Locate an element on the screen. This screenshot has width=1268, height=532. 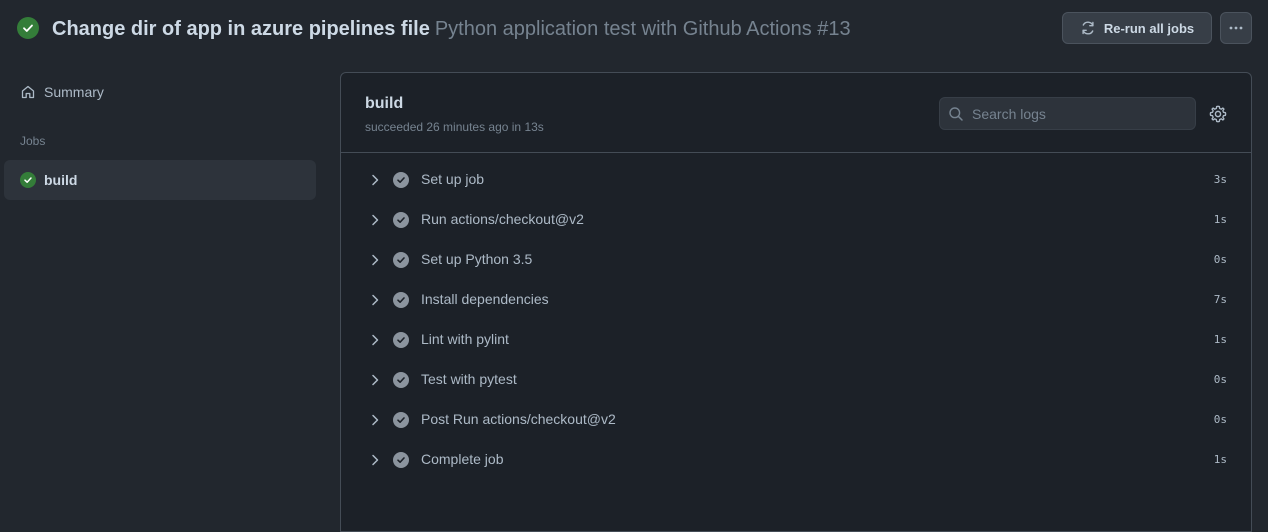
step-row: Set up job 3s is located at coordinates (796, 180).